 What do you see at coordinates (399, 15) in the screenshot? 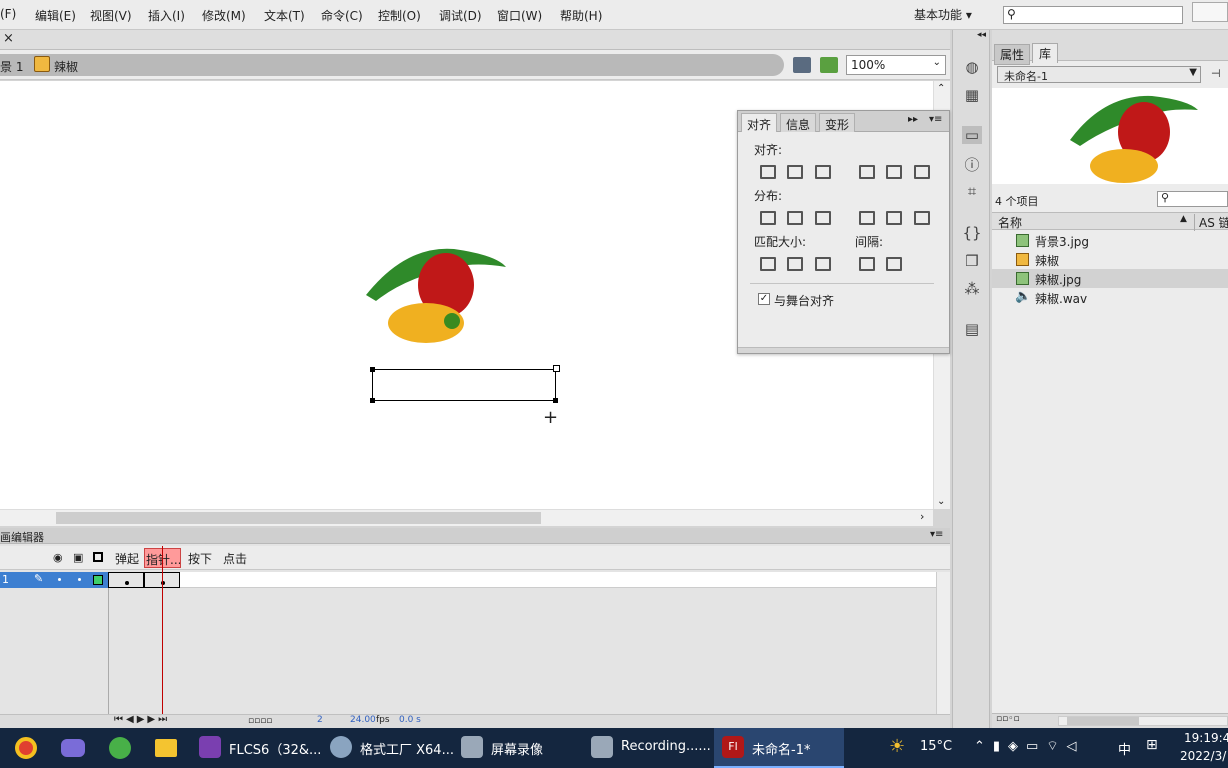
I see `menu-control: 控制(O)` at bounding box center [399, 15].